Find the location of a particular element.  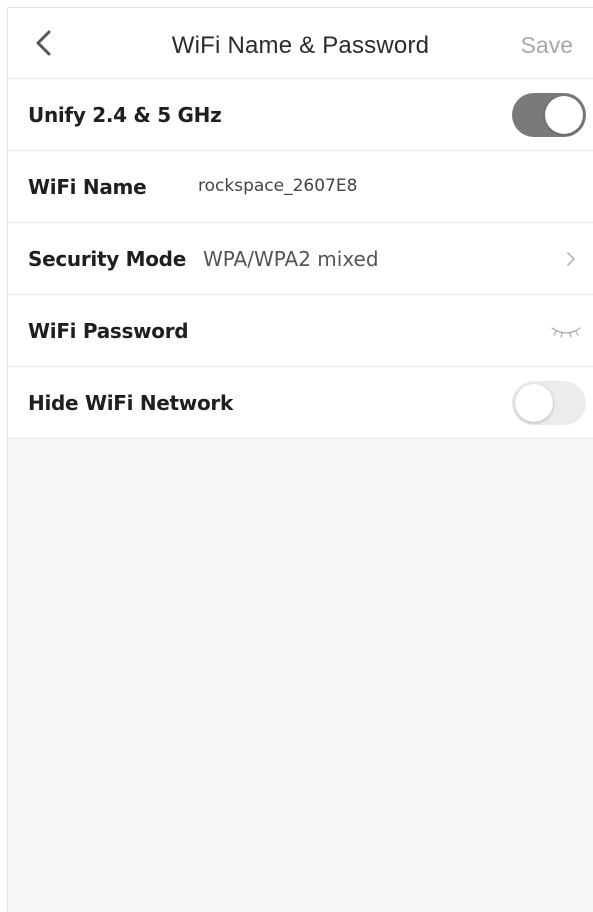

hide-network-toggle is located at coordinates (549, 403).